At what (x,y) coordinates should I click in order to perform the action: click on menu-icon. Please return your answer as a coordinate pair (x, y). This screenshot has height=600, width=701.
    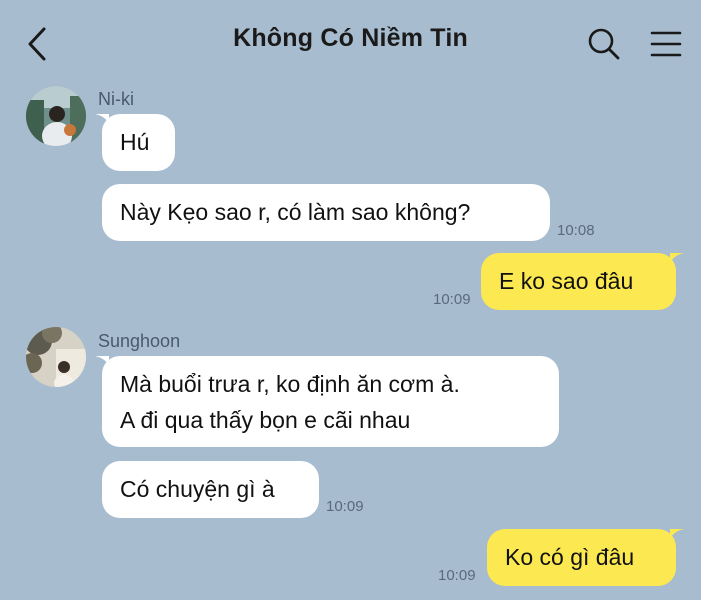
    Looking at the image, I should click on (666, 44).